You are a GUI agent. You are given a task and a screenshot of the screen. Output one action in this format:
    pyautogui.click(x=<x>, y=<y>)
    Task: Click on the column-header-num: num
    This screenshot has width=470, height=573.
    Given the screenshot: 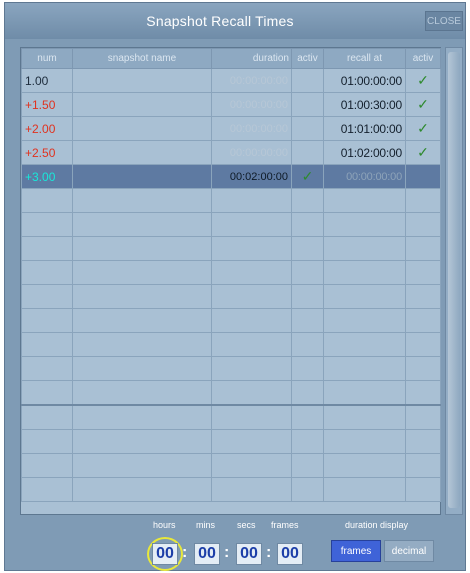 What is the action you would take?
    pyautogui.click(x=47, y=58)
    